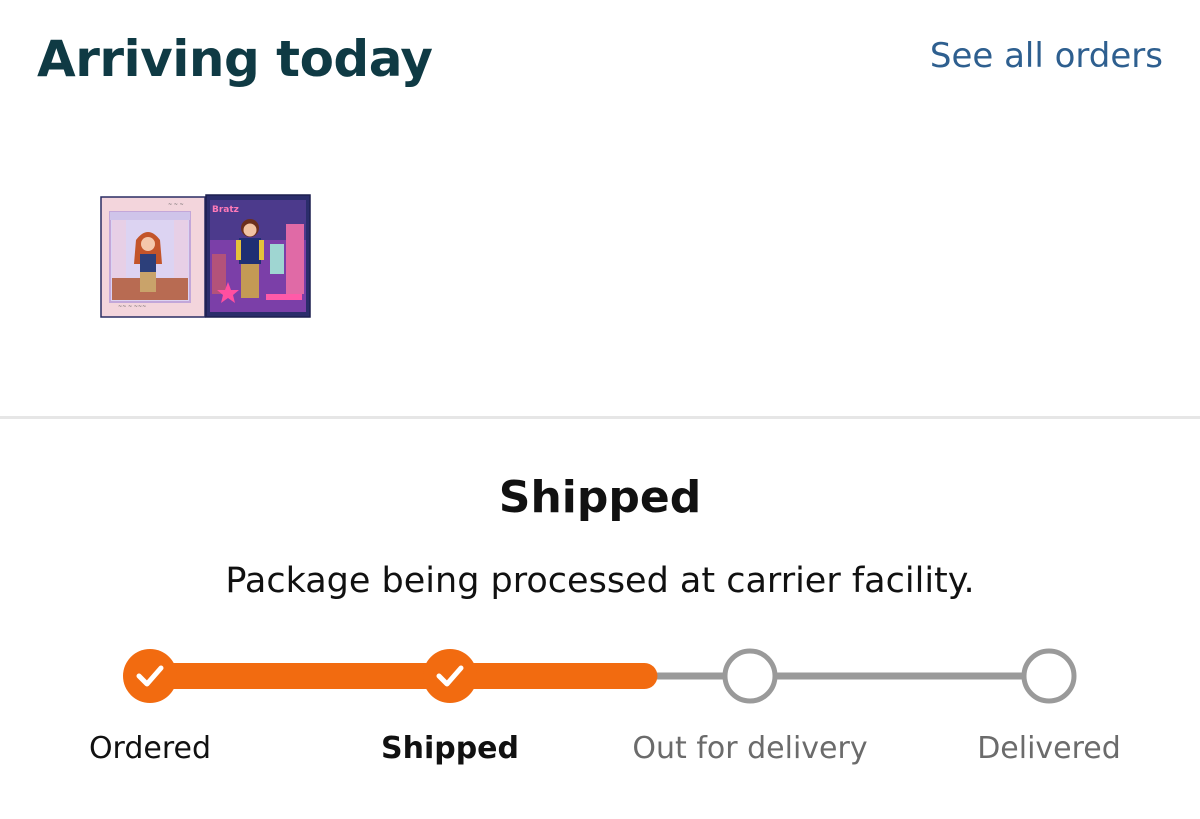 The height and width of the screenshot is (819, 1200). I want to click on step-label-out-for-delivery: Out for delivery, so click(750, 748).